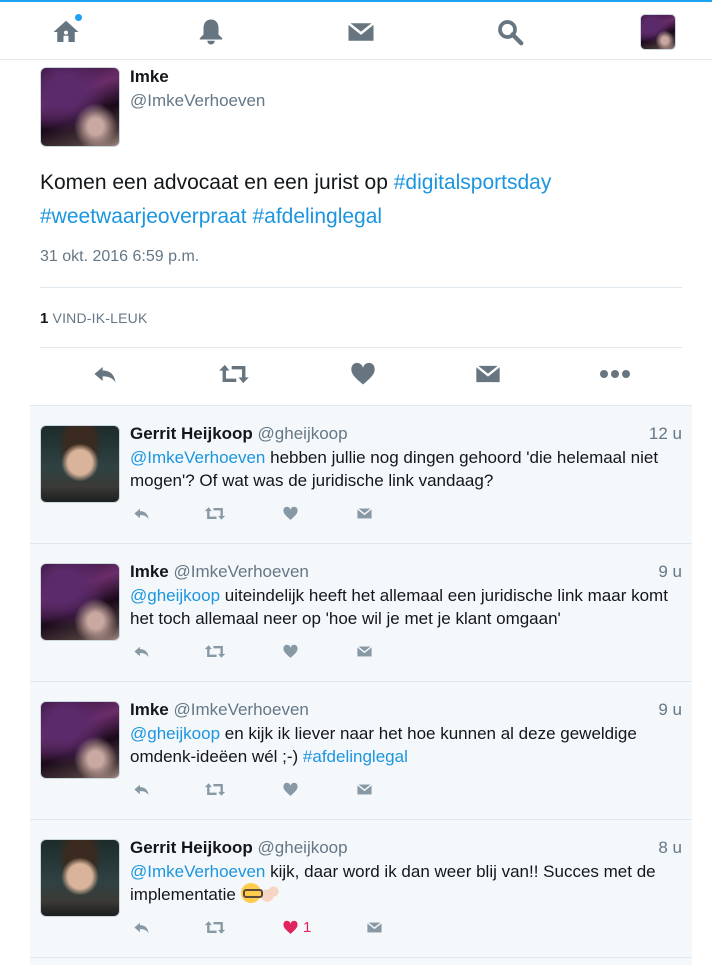 Image resolution: width=712 pixels, height=965 pixels. What do you see at coordinates (143, 216) in the screenshot?
I see `hashtag-link: #weetwaarjeoverpraat` at bounding box center [143, 216].